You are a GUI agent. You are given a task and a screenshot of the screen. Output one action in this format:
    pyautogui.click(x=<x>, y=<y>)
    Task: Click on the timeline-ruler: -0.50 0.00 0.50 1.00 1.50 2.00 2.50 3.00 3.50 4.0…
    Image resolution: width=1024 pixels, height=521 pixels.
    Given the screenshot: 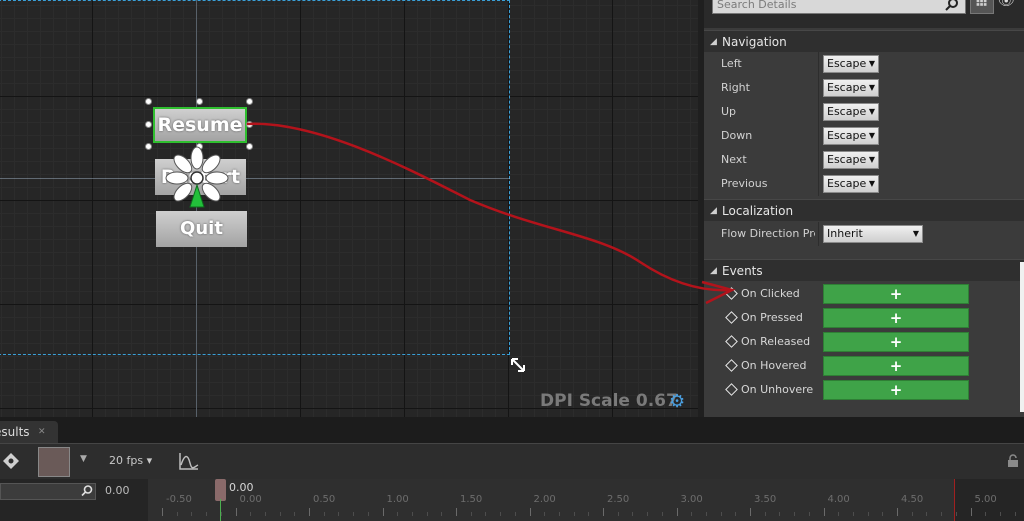 What is the action you would take?
    pyautogui.click(x=586, y=500)
    